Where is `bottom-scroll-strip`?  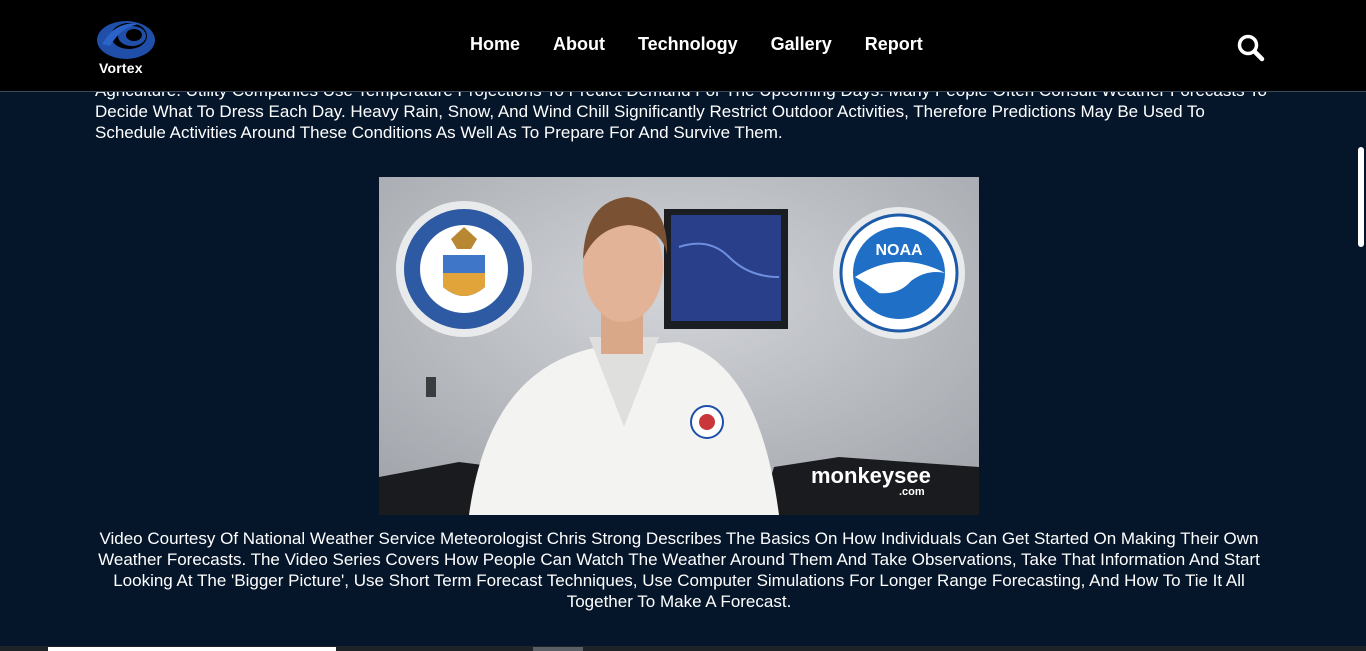
bottom-scroll-strip is located at coordinates (683, 648).